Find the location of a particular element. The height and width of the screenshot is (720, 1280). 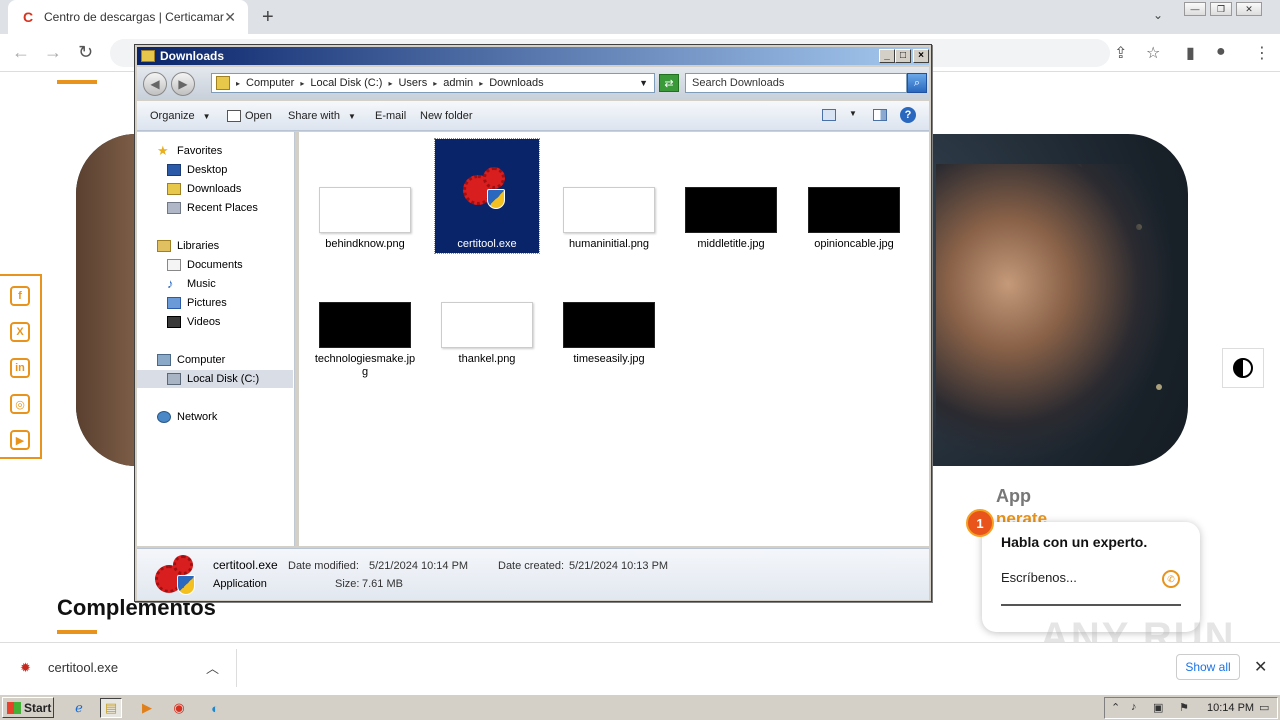

file-item: thankel.png is located at coordinates (487, 311).